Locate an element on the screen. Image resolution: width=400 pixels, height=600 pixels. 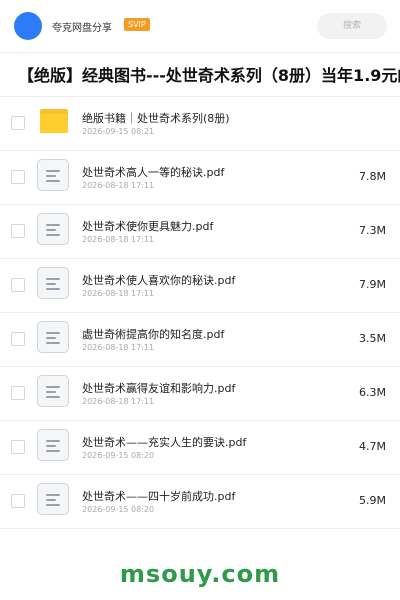
item-name: 处世奇术使人喜欢你的秘诀.pdf is located at coordinates (158, 280).